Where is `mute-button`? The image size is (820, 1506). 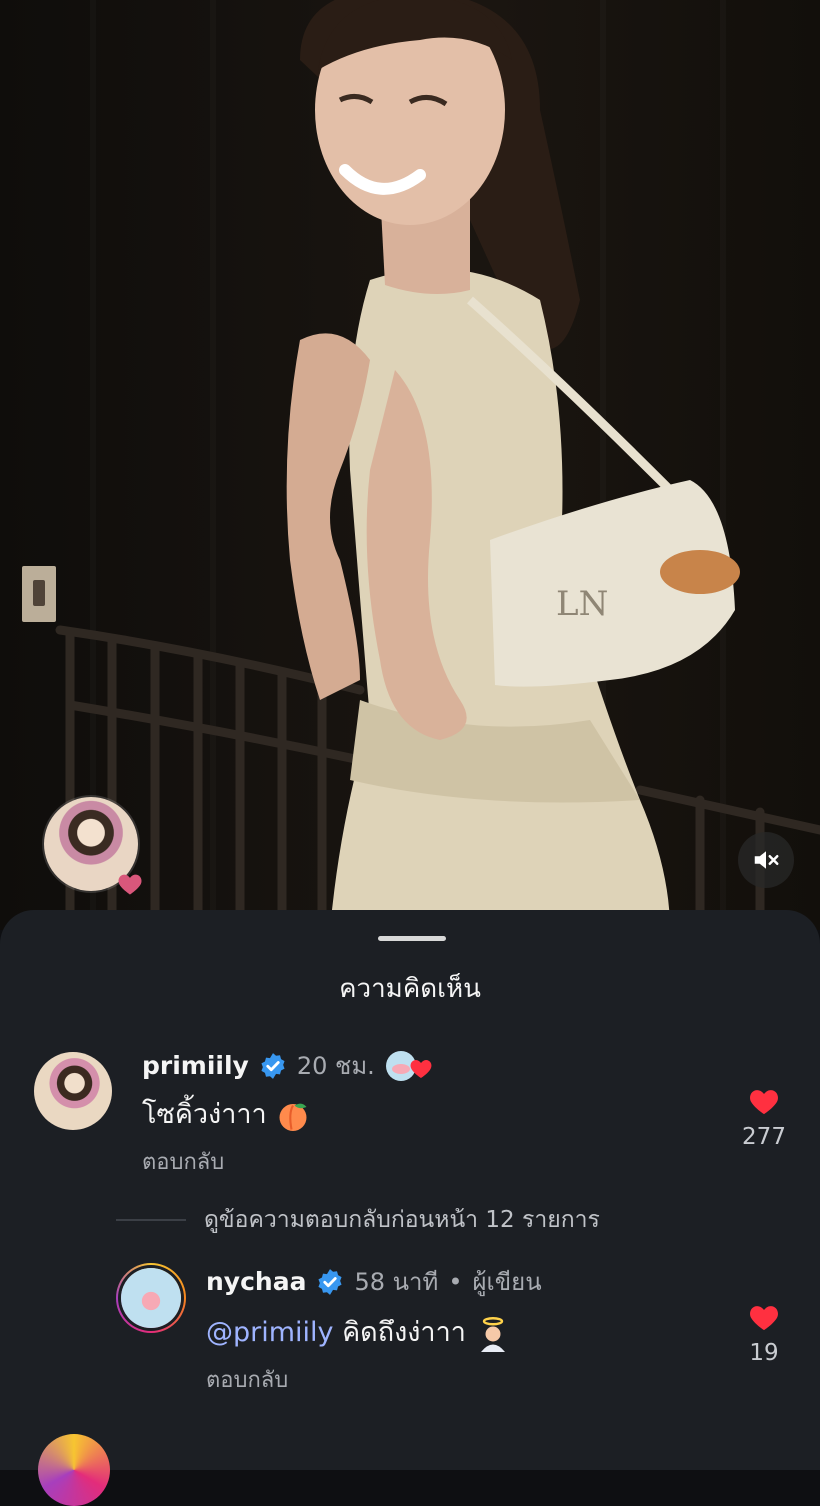 mute-button is located at coordinates (766, 860).